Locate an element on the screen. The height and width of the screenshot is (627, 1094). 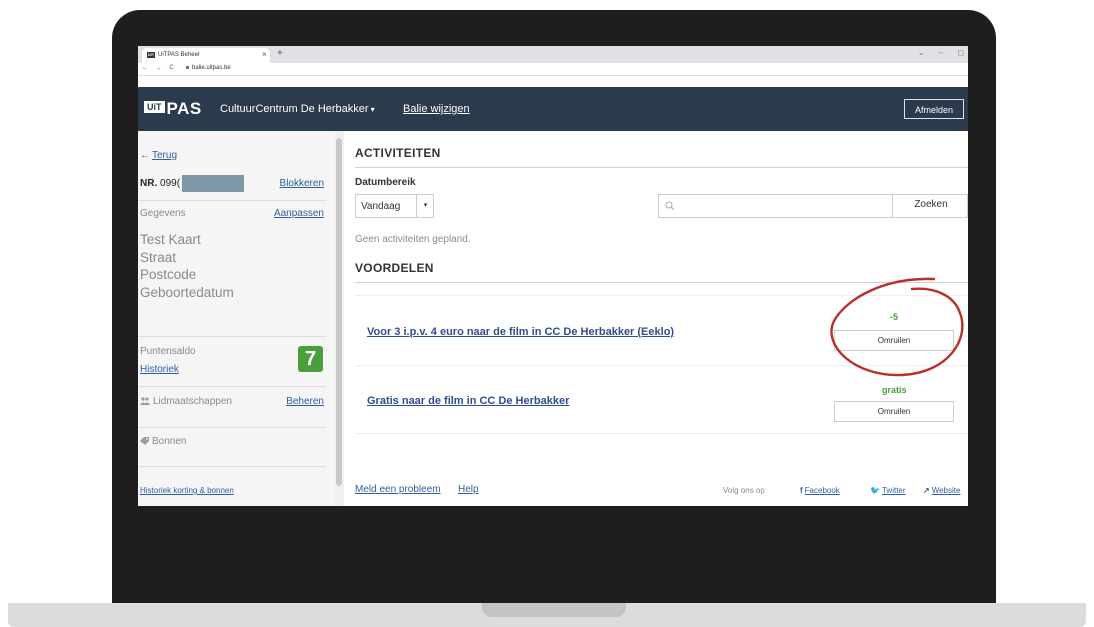
advantage-link: Gratis naar de film in CC De Herbakker is located at coordinates (468, 401).